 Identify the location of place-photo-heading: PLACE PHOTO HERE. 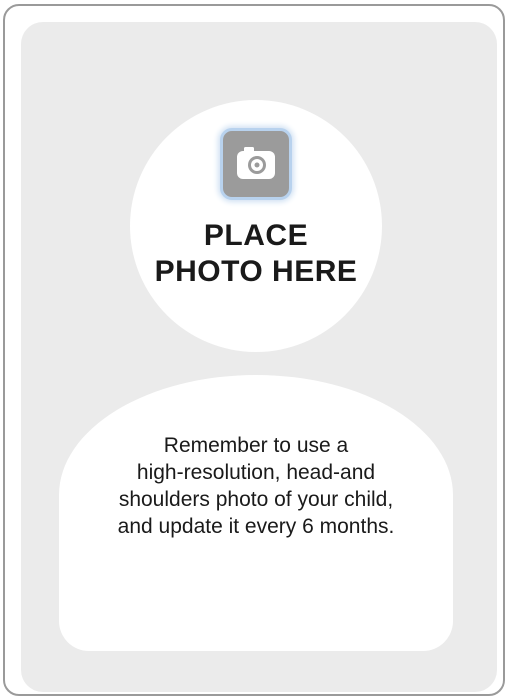
(256, 254).